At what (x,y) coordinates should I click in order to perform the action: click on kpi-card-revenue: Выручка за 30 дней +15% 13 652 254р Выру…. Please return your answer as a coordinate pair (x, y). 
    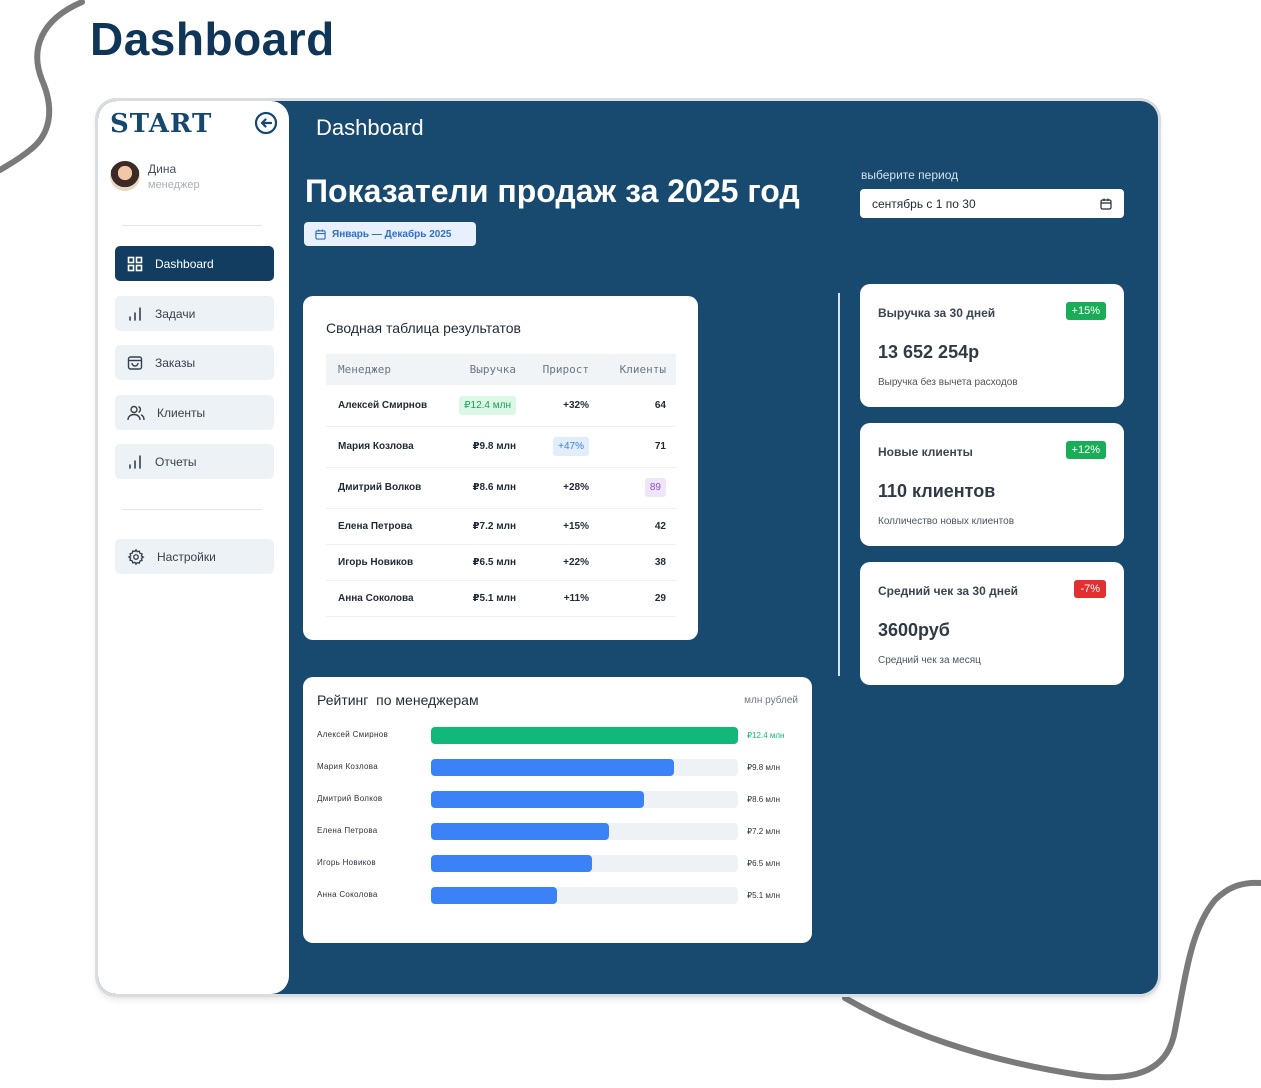
    Looking at the image, I should click on (992, 345).